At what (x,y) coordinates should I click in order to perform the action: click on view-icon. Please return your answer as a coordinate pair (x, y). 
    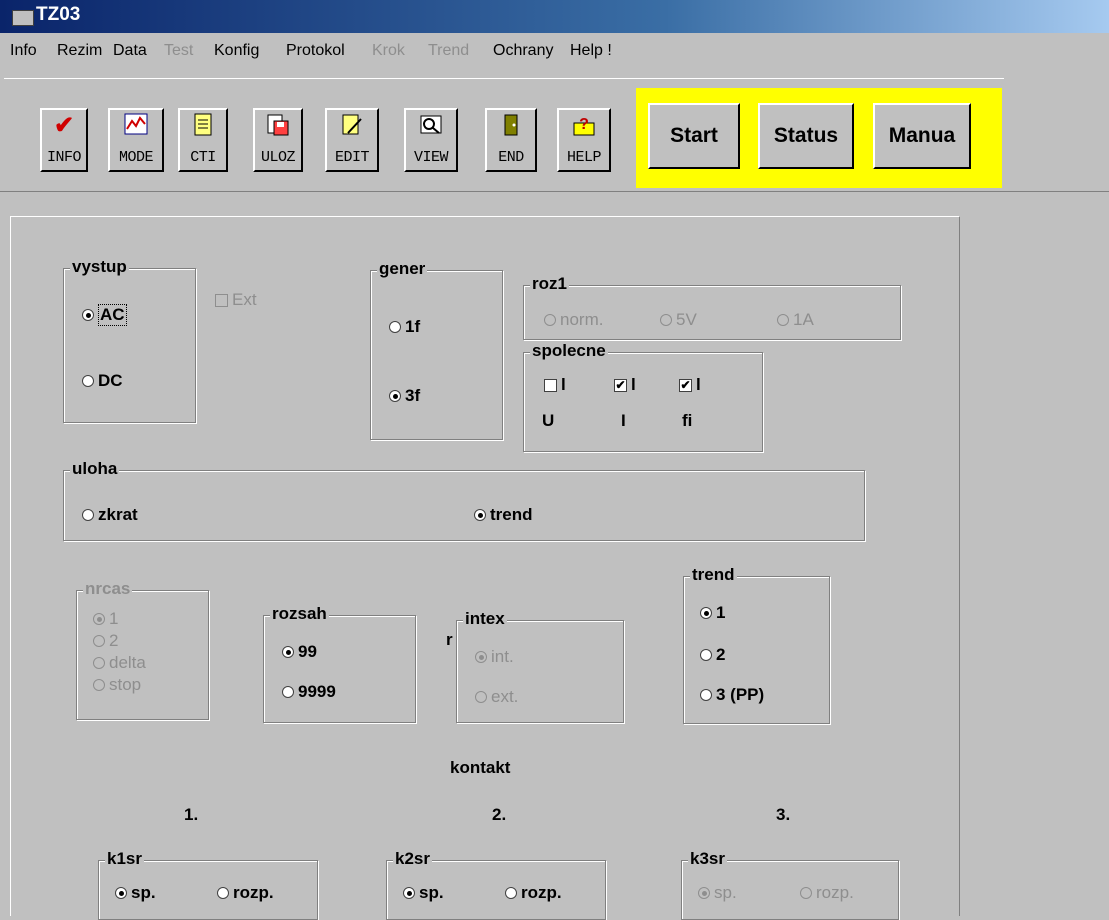
    Looking at the image, I should click on (431, 128).